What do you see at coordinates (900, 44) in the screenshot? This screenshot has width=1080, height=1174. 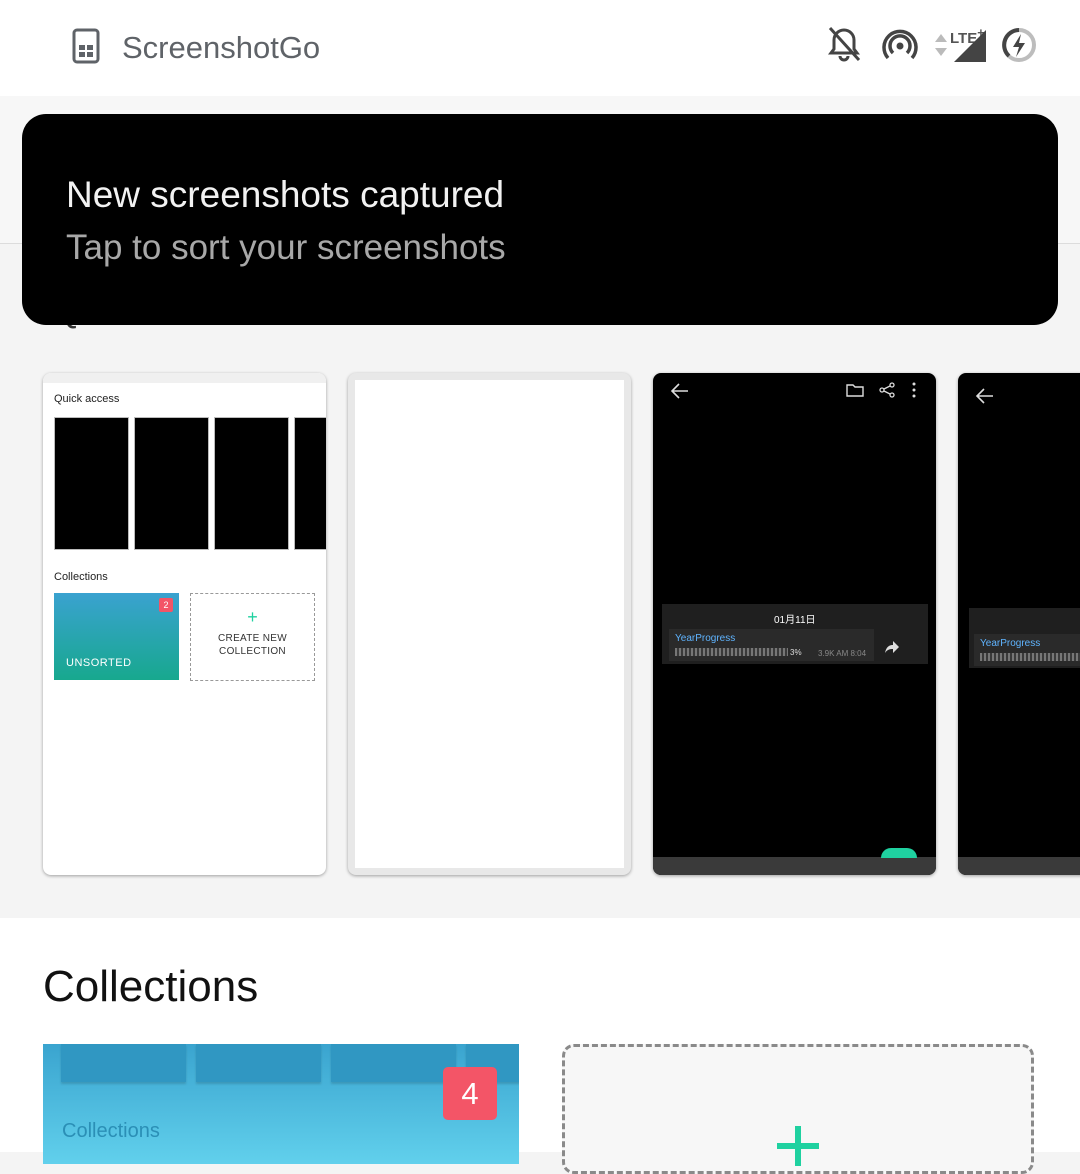 I see `hotspot-icon` at bounding box center [900, 44].